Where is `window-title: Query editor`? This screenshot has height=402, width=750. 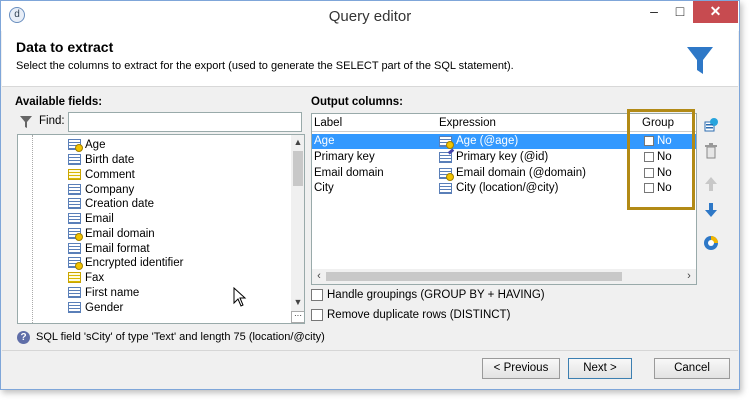 window-title: Query editor is located at coordinates (370, 16).